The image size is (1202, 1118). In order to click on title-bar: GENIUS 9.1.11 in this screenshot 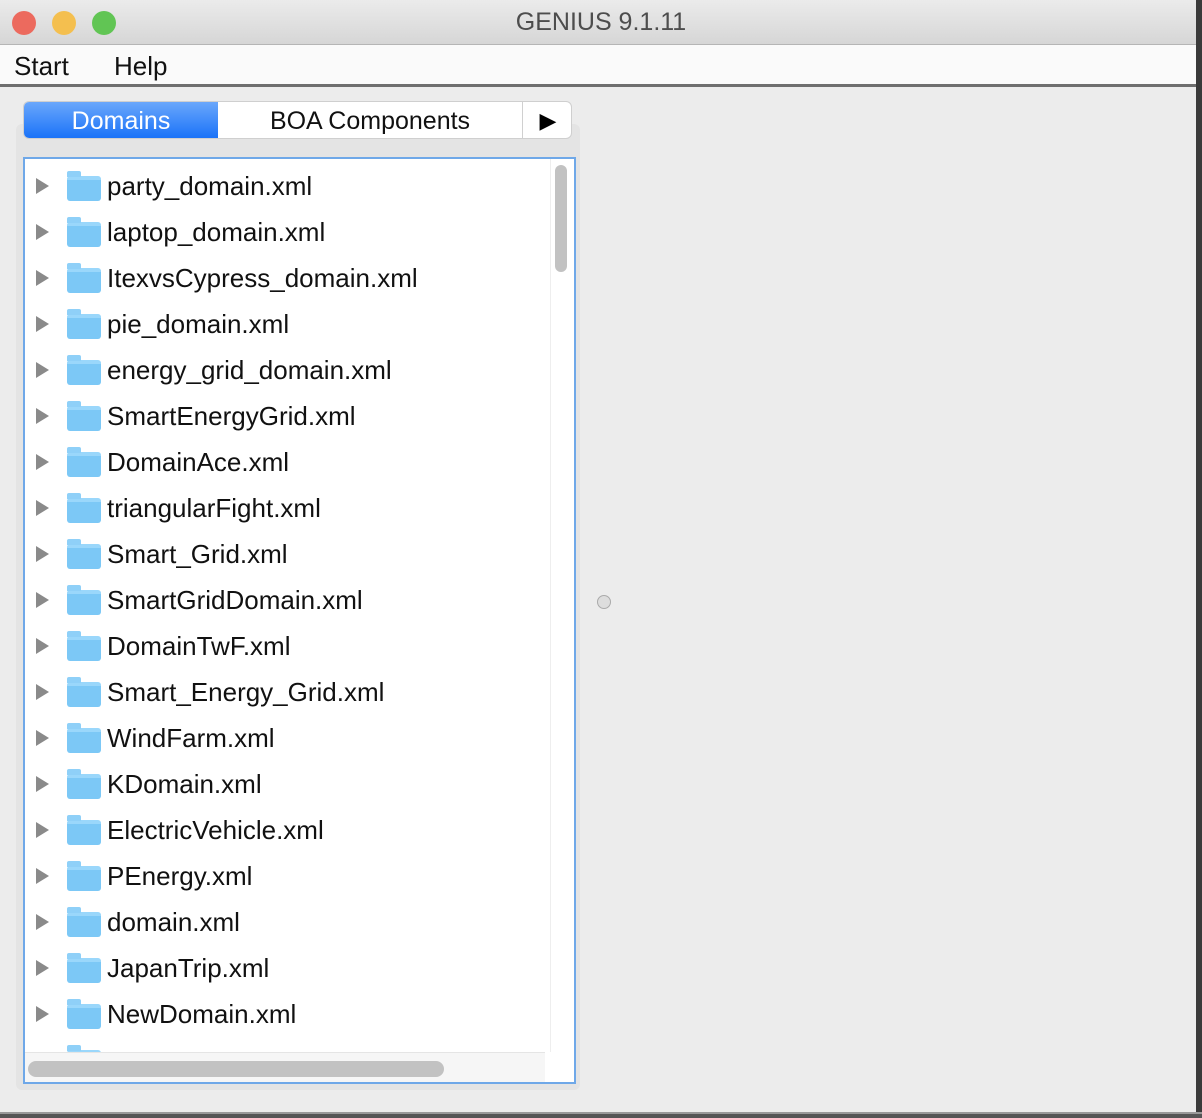, I will do `click(601, 22)`.